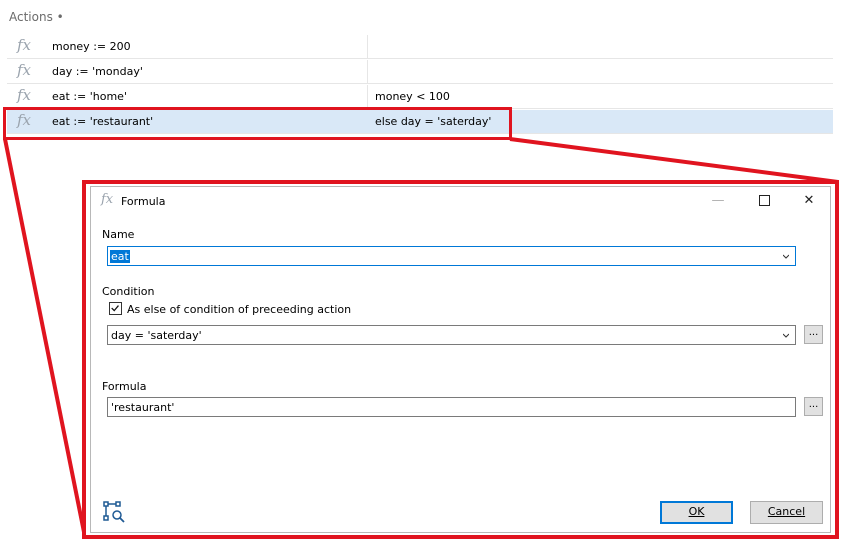 The image size is (844, 545). What do you see at coordinates (143, 407) in the screenshot?
I see `formula-value: 'restaurant'` at bounding box center [143, 407].